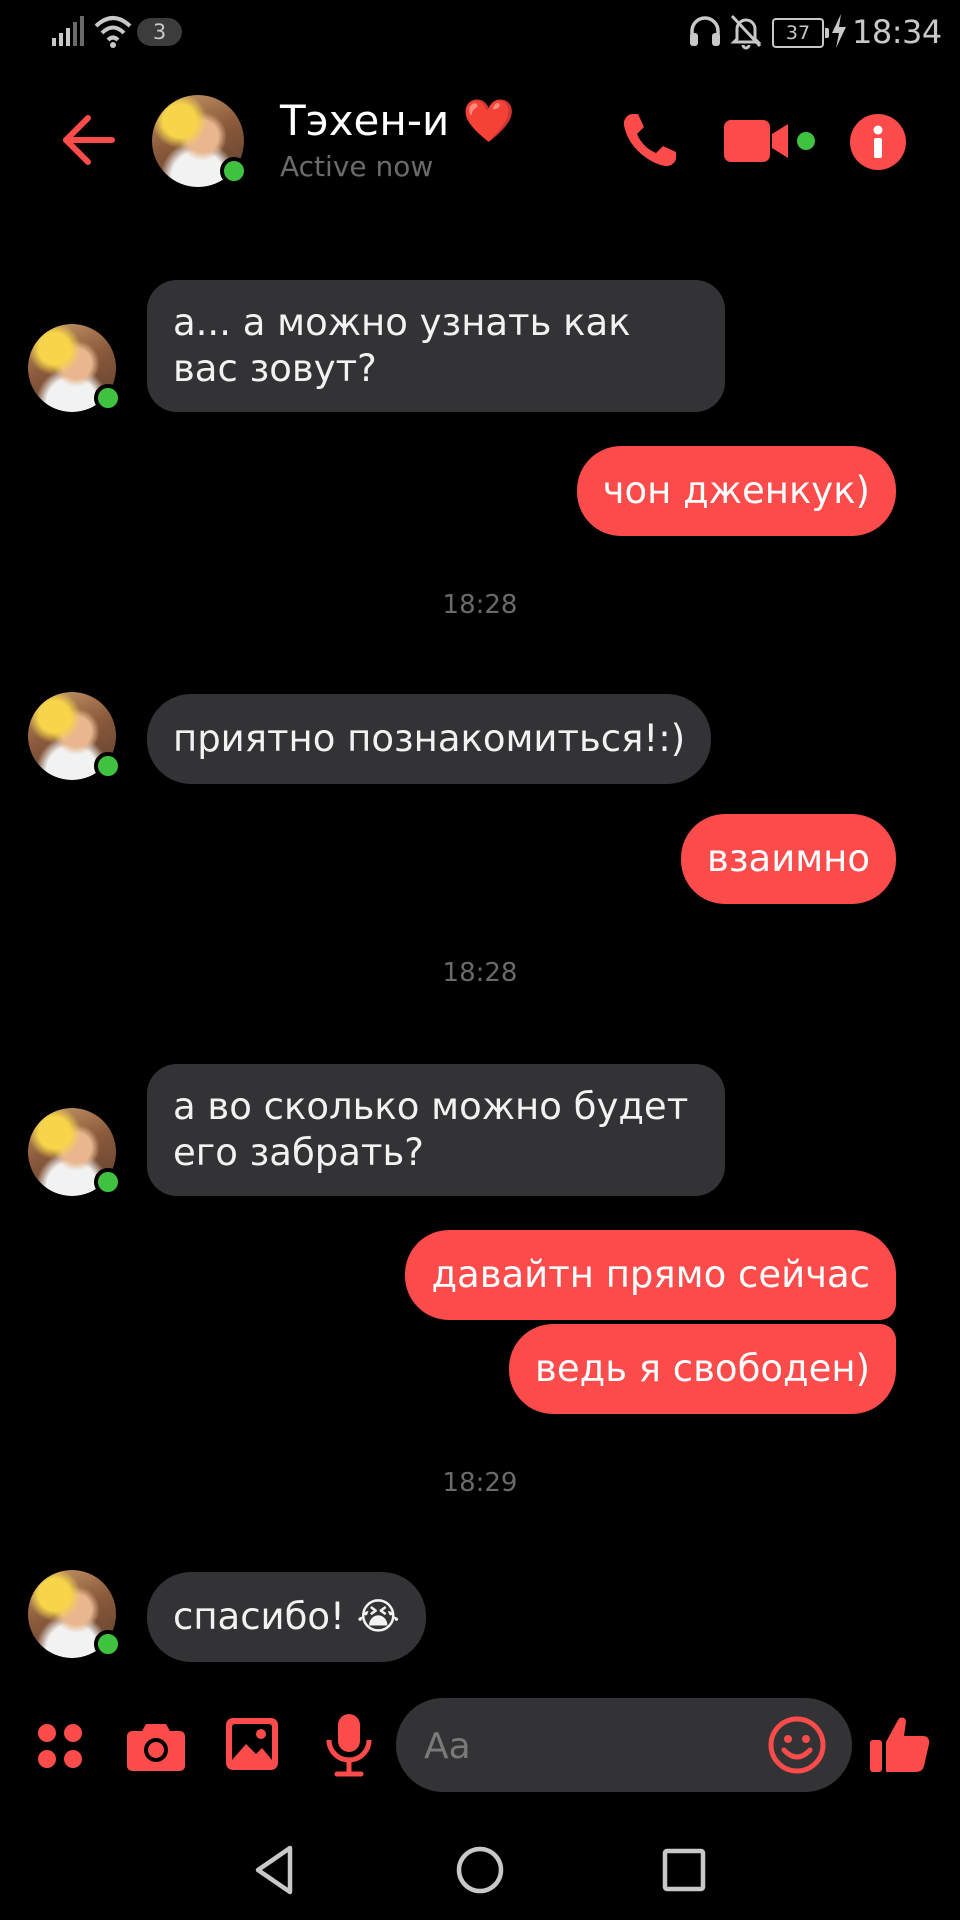  What do you see at coordinates (650, 1275) in the screenshot?
I see `message-bubble-outgoing: давайтн прямо сейчас` at bounding box center [650, 1275].